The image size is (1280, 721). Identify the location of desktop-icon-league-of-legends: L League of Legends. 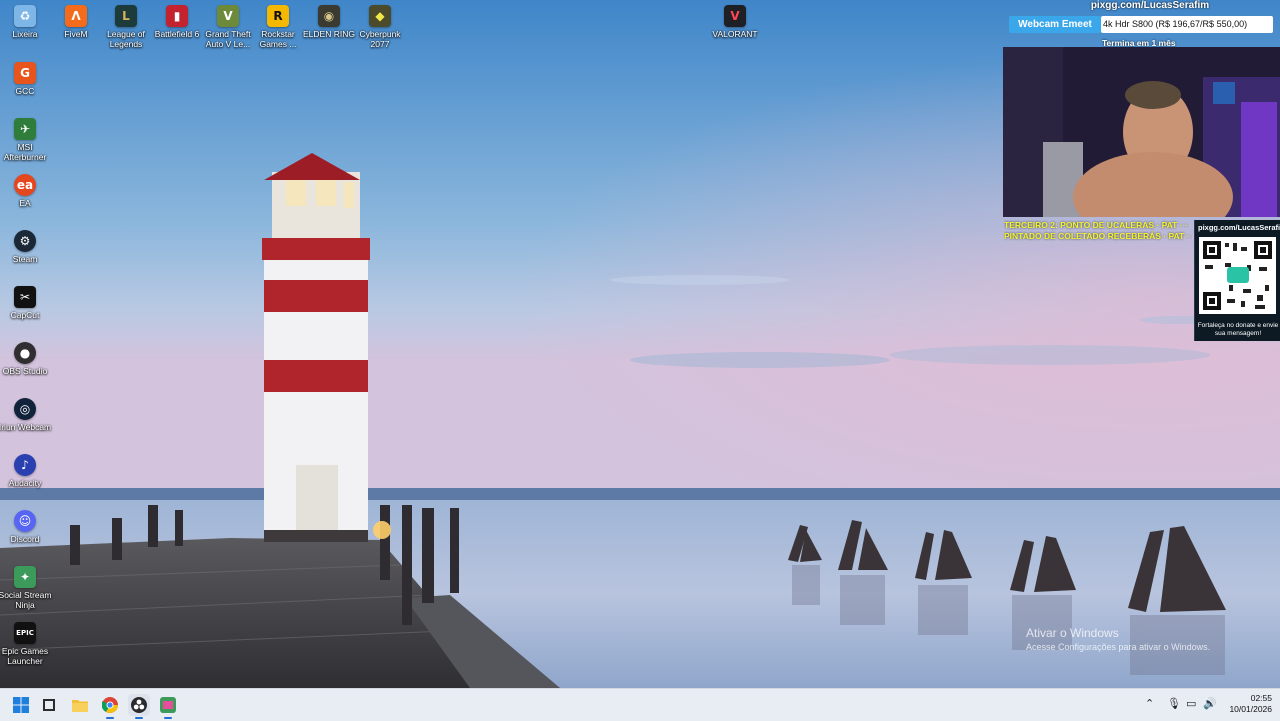
(126, 27).